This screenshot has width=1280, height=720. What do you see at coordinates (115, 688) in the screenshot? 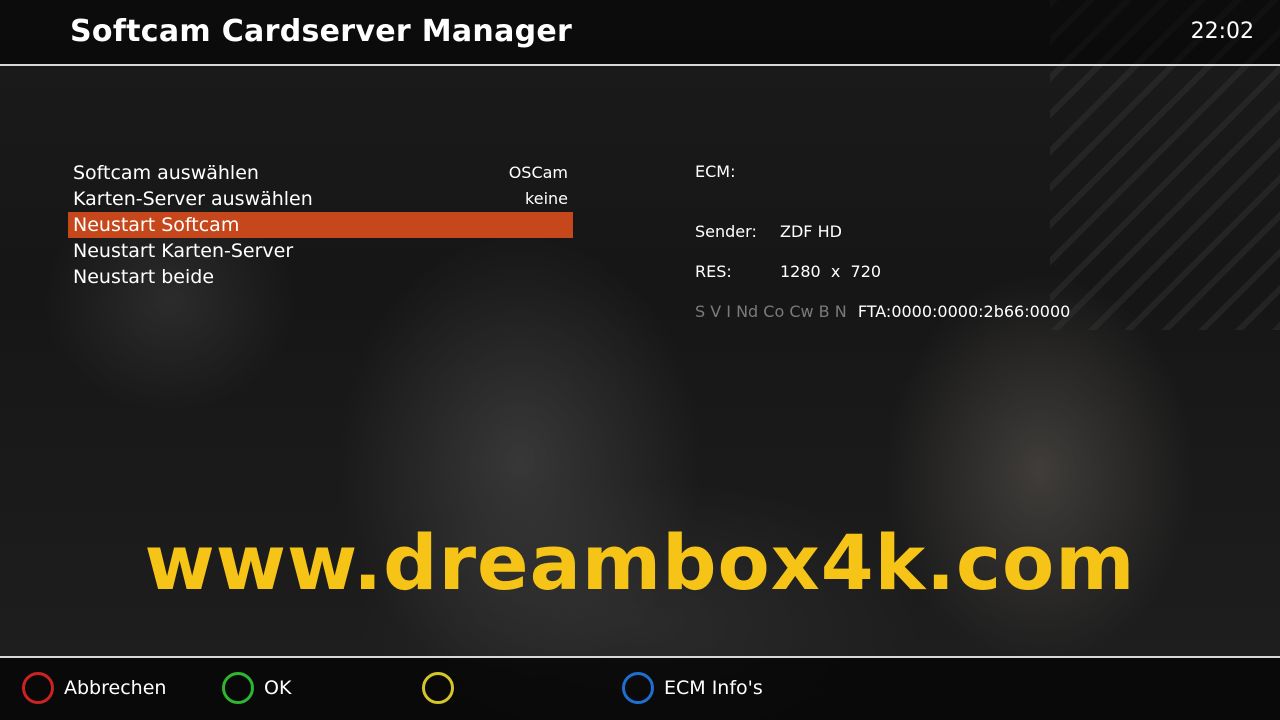
I see `key-label: Abbrechen` at bounding box center [115, 688].